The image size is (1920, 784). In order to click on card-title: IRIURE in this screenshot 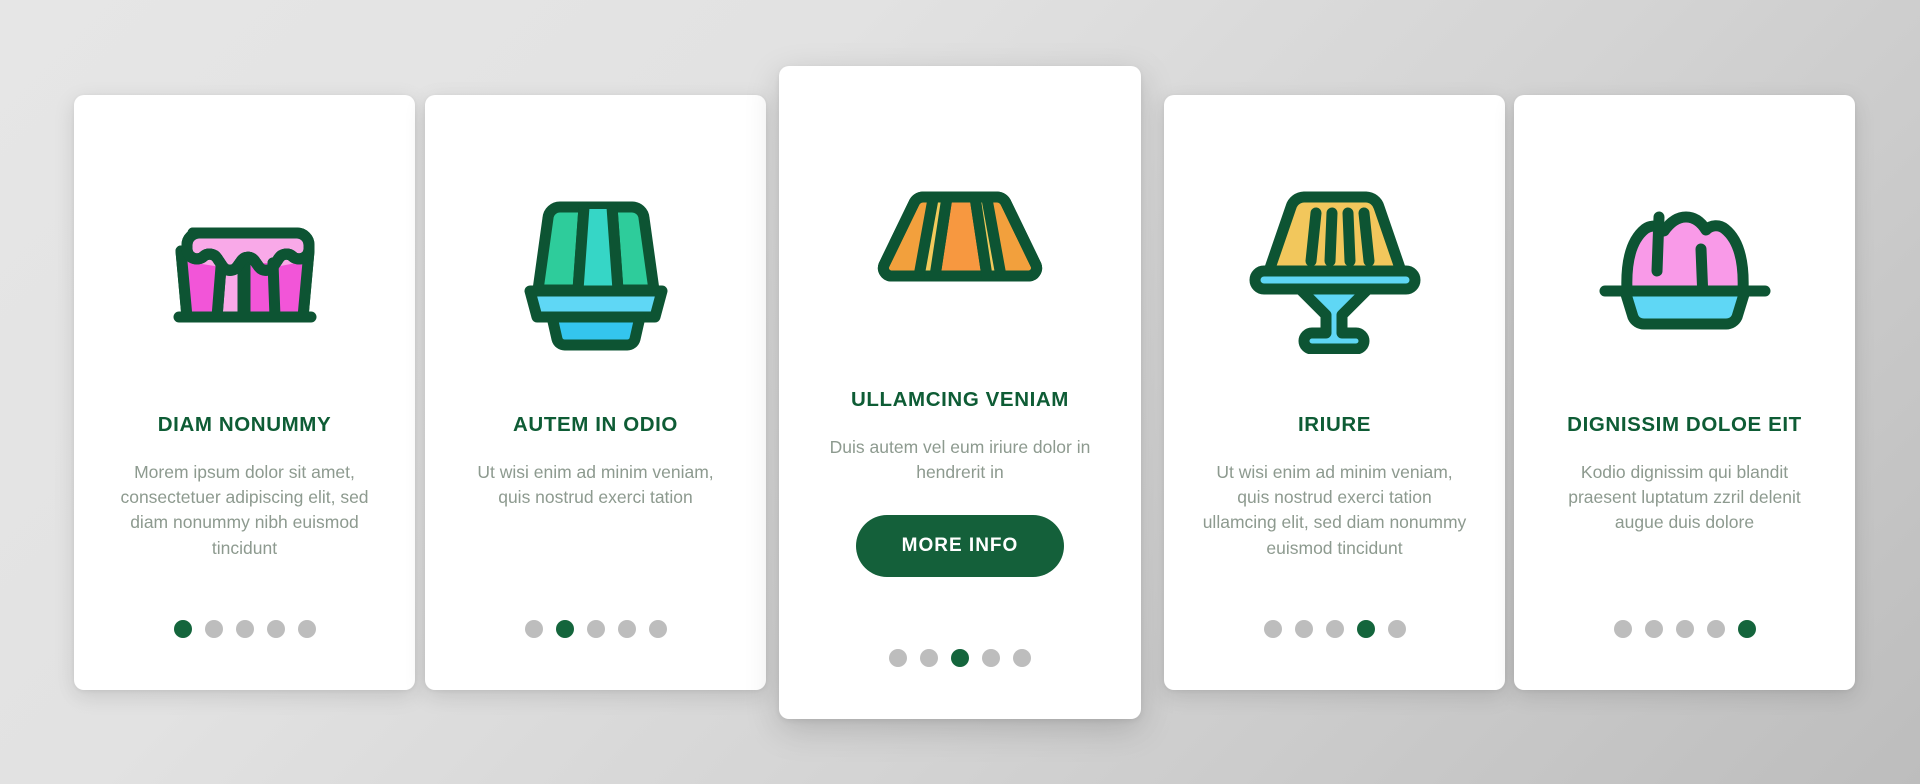, I will do `click(1334, 424)`.